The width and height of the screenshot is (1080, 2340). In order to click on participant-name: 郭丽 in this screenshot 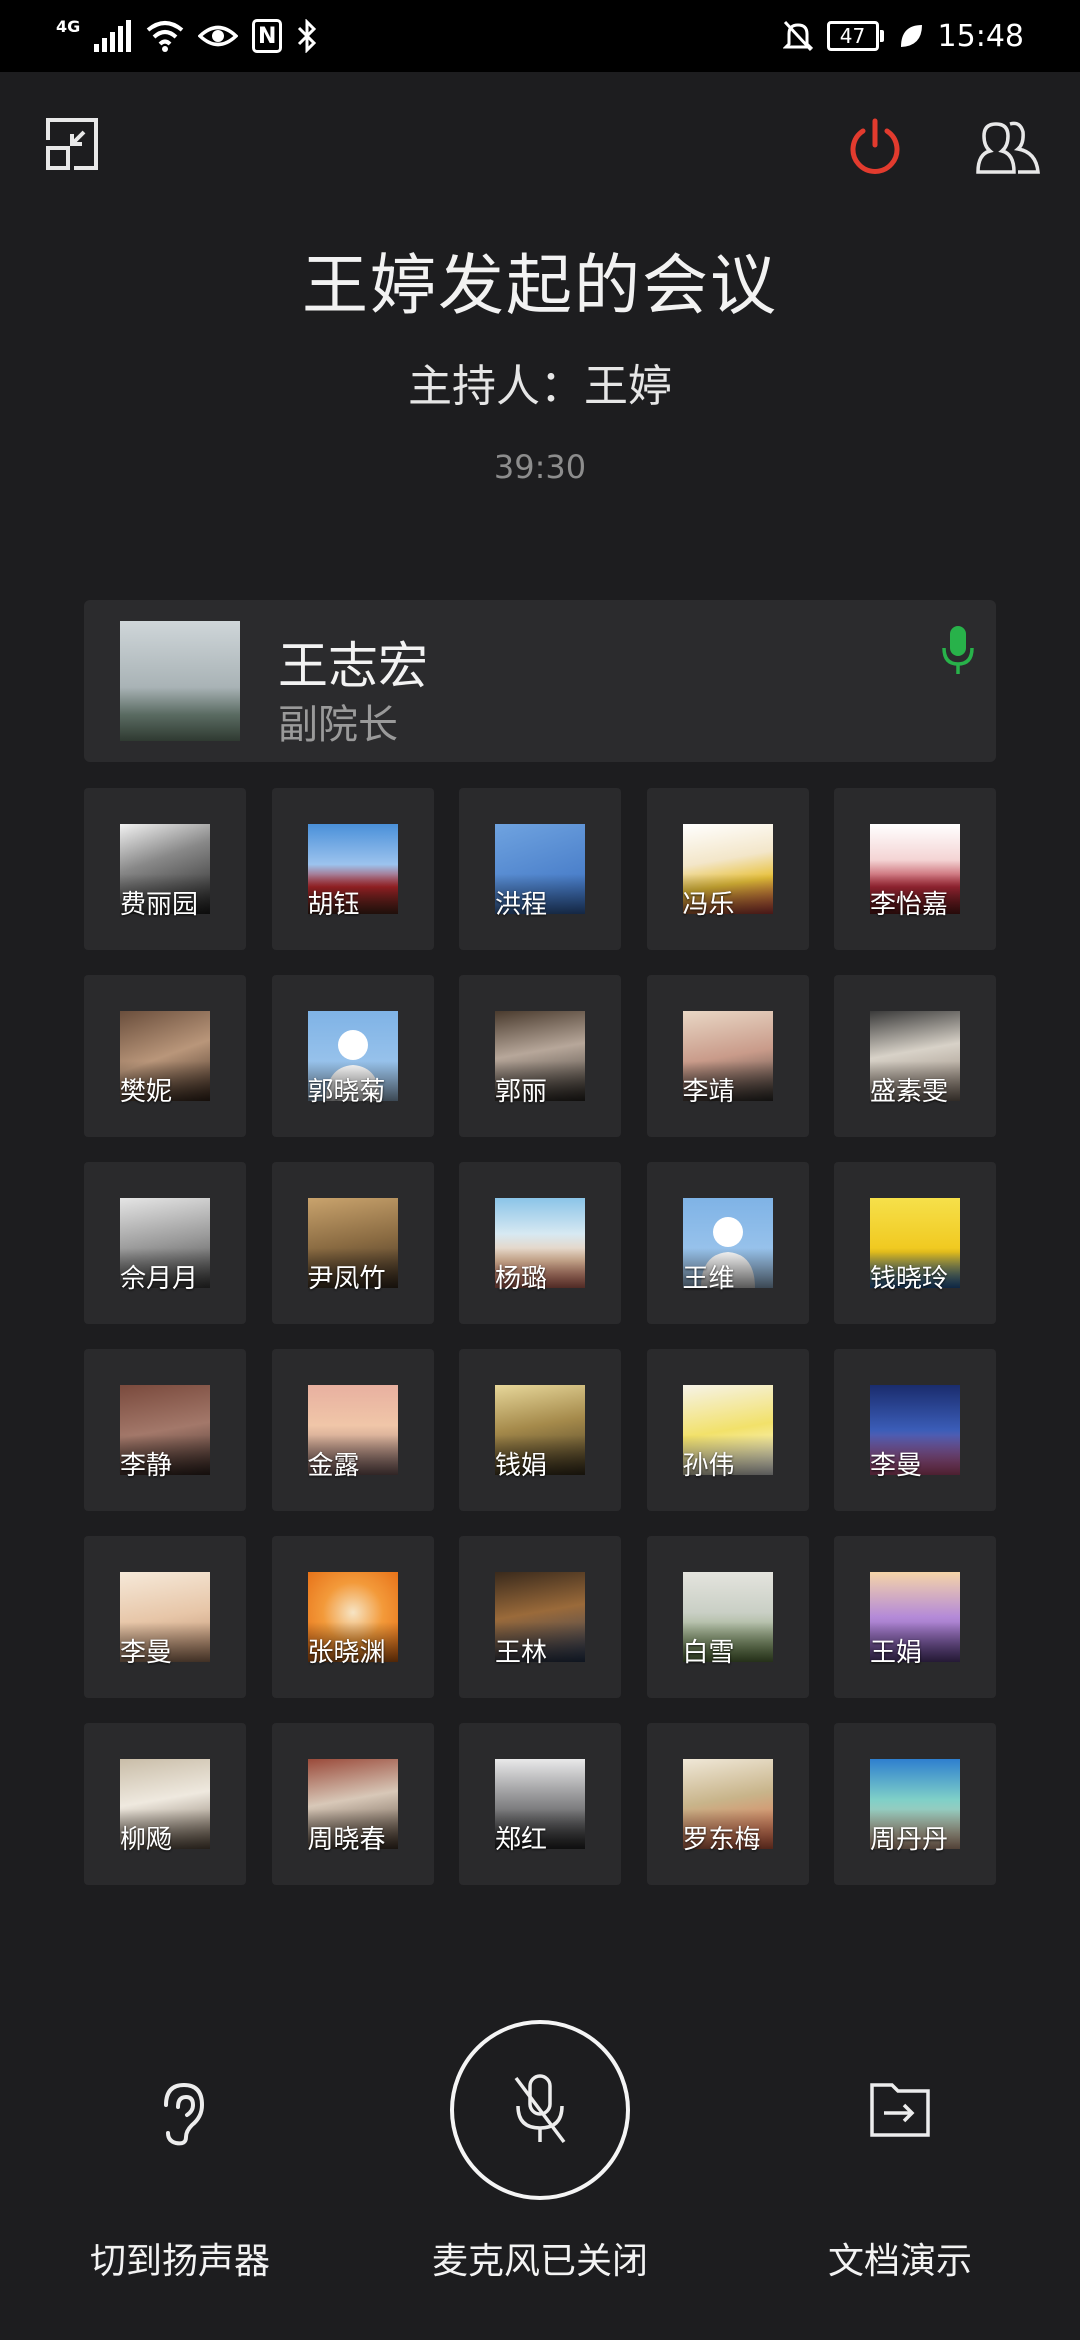, I will do `click(521, 1092)`.